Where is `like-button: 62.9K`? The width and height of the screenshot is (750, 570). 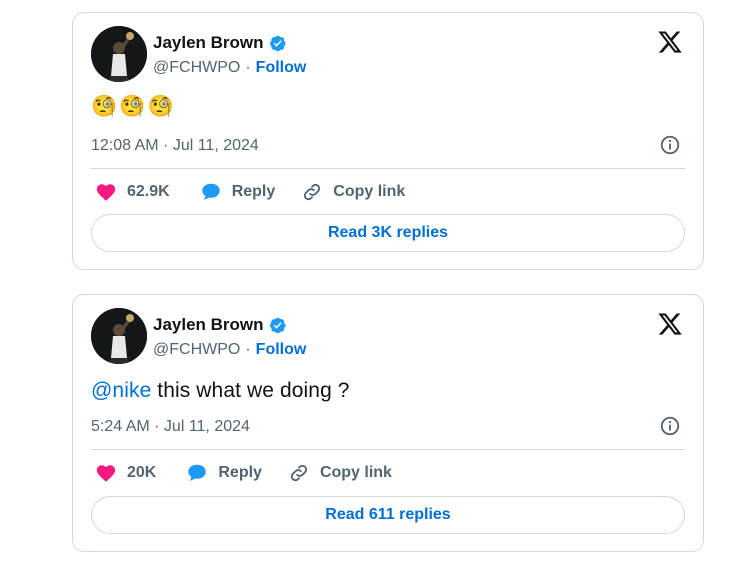
like-button: 62.9K is located at coordinates (132, 192).